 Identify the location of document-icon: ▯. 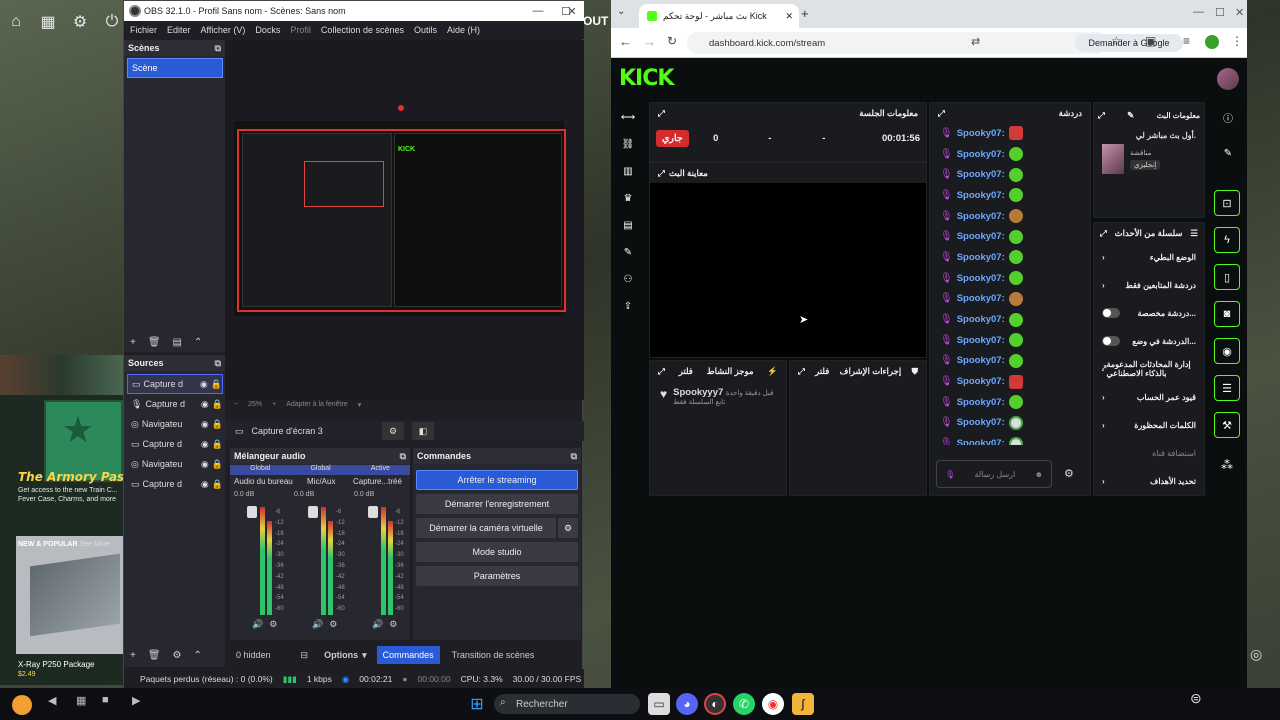
(1227, 277).